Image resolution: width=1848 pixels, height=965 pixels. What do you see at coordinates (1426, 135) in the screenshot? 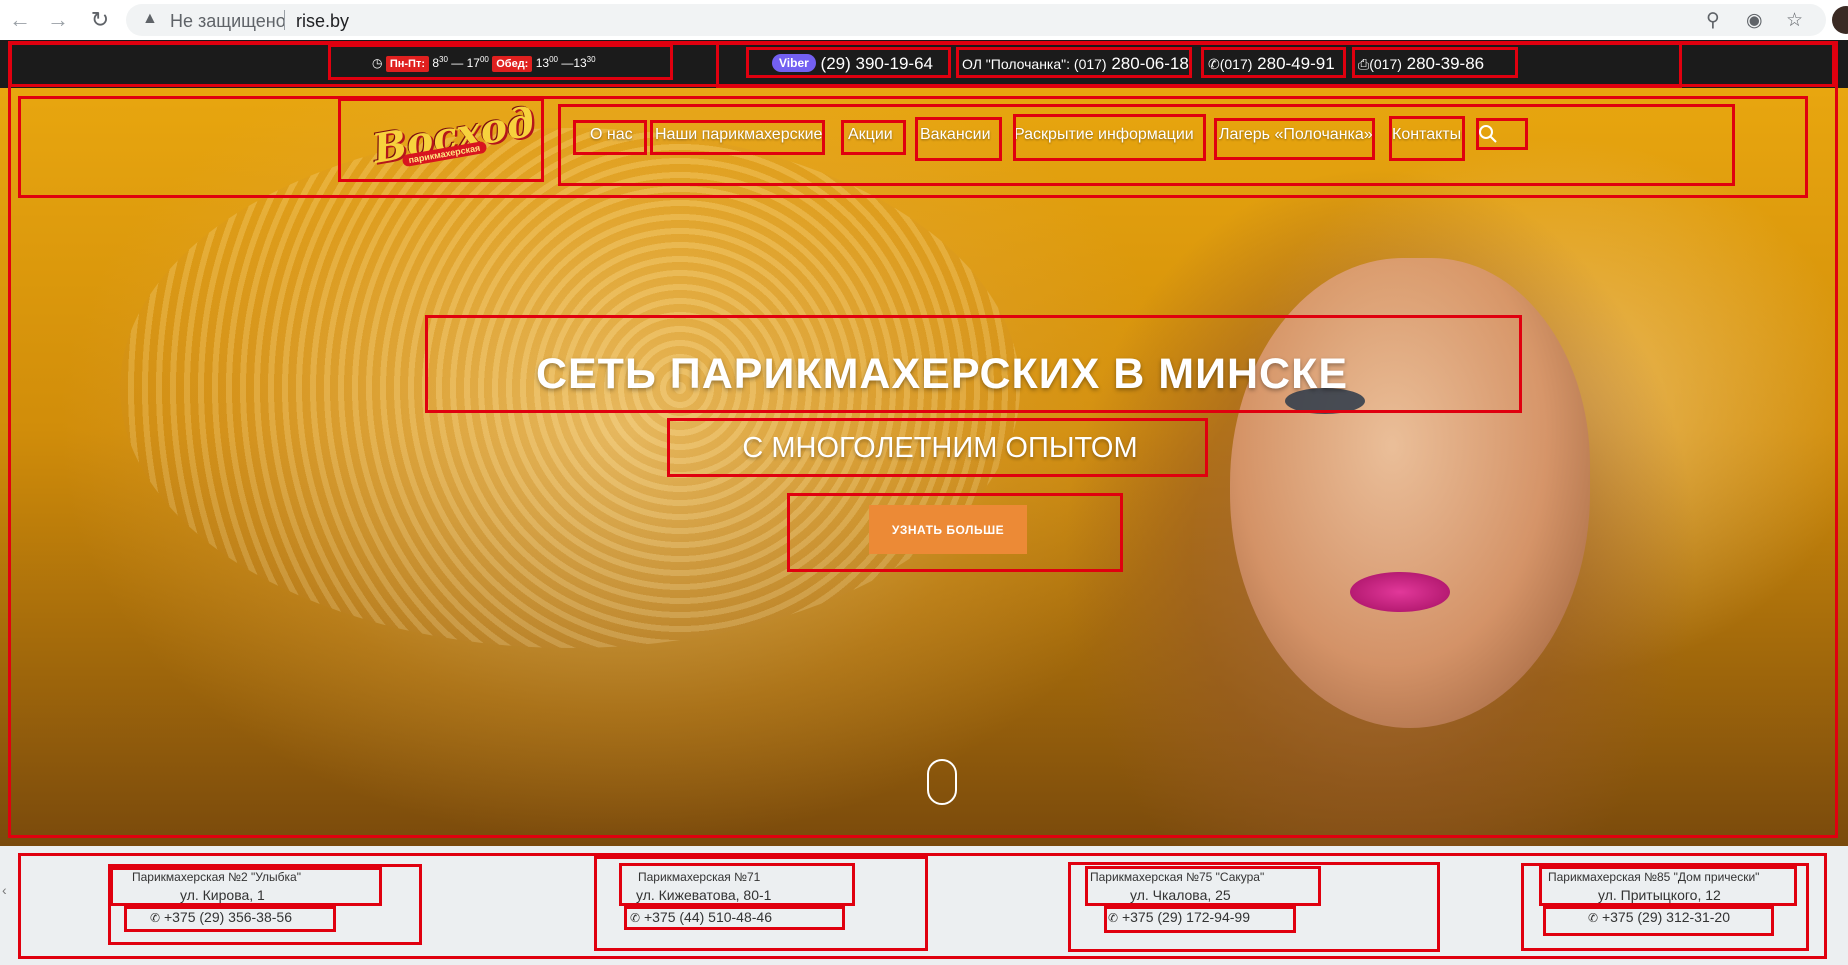
I see `nav-contacts: Контакты` at bounding box center [1426, 135].